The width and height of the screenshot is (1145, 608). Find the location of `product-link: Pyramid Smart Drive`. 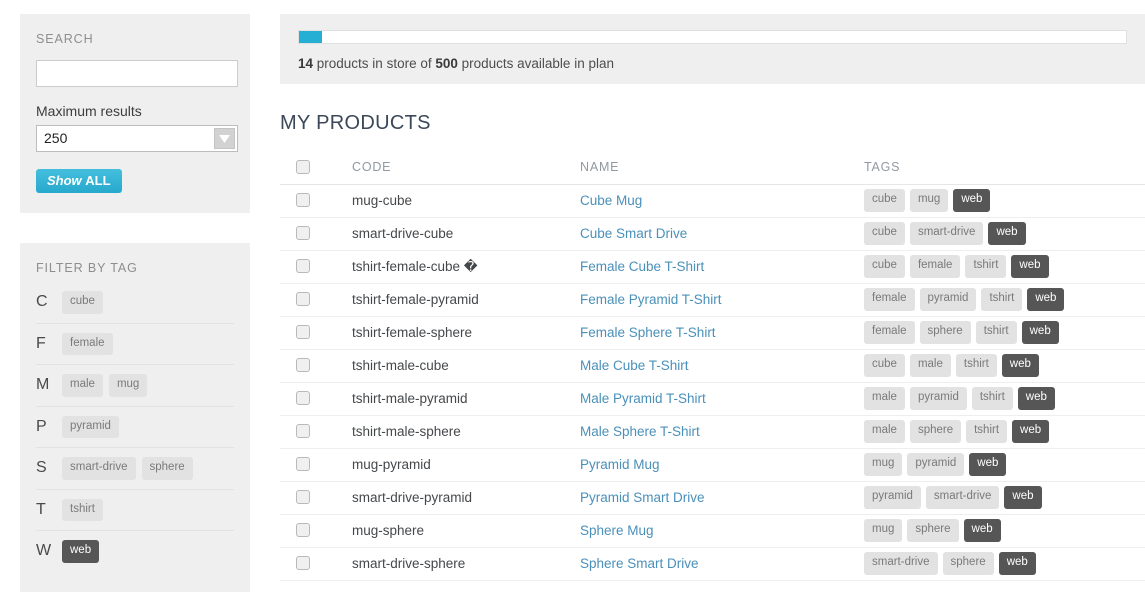

product-link: Pyramid Smart Drive is located at coordinates (642, 497).